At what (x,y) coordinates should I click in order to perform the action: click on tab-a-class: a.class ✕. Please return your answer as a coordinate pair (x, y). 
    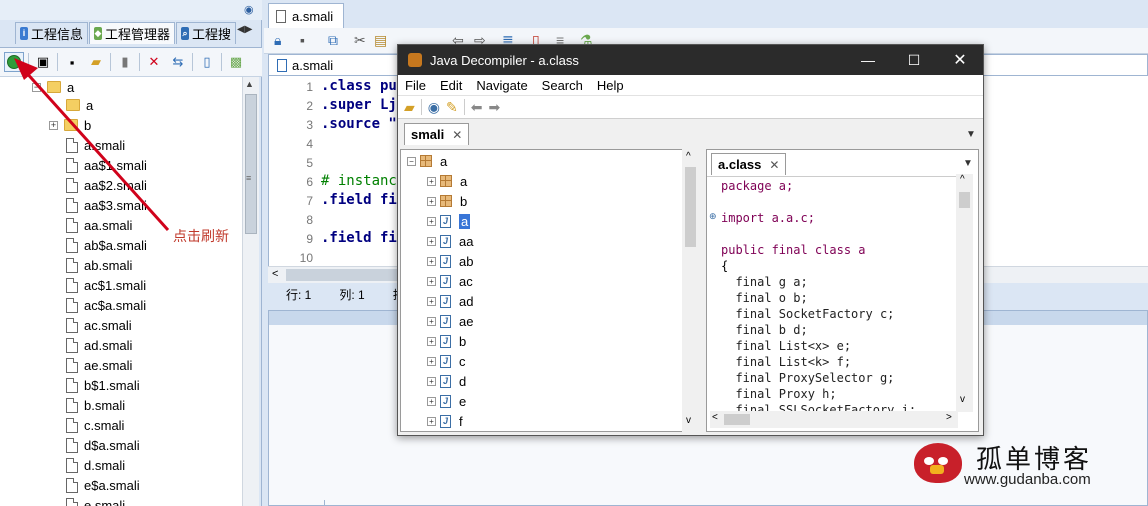
    Looking at the image, I should click on (749, 164).